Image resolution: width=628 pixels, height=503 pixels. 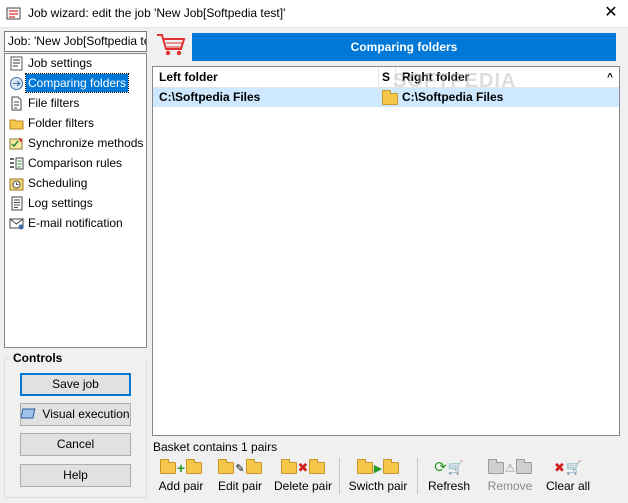 I want to click on basket-icon, so click(x=171, y=45).